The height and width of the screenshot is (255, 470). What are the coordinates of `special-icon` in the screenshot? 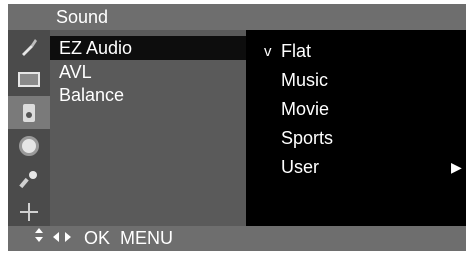 It's located at (29, 178).